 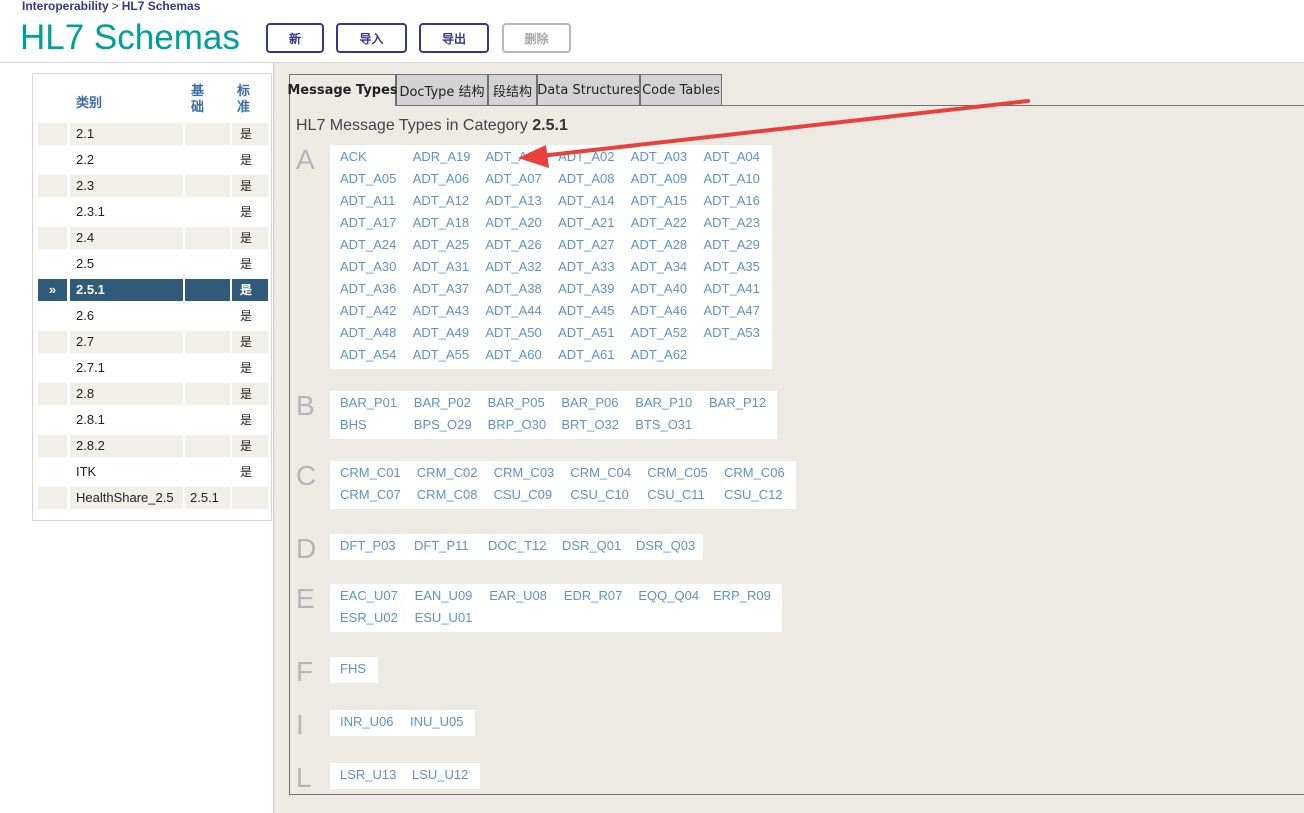 I want to click on message-type-link: ADT_A18, so click(x=441, y=222).